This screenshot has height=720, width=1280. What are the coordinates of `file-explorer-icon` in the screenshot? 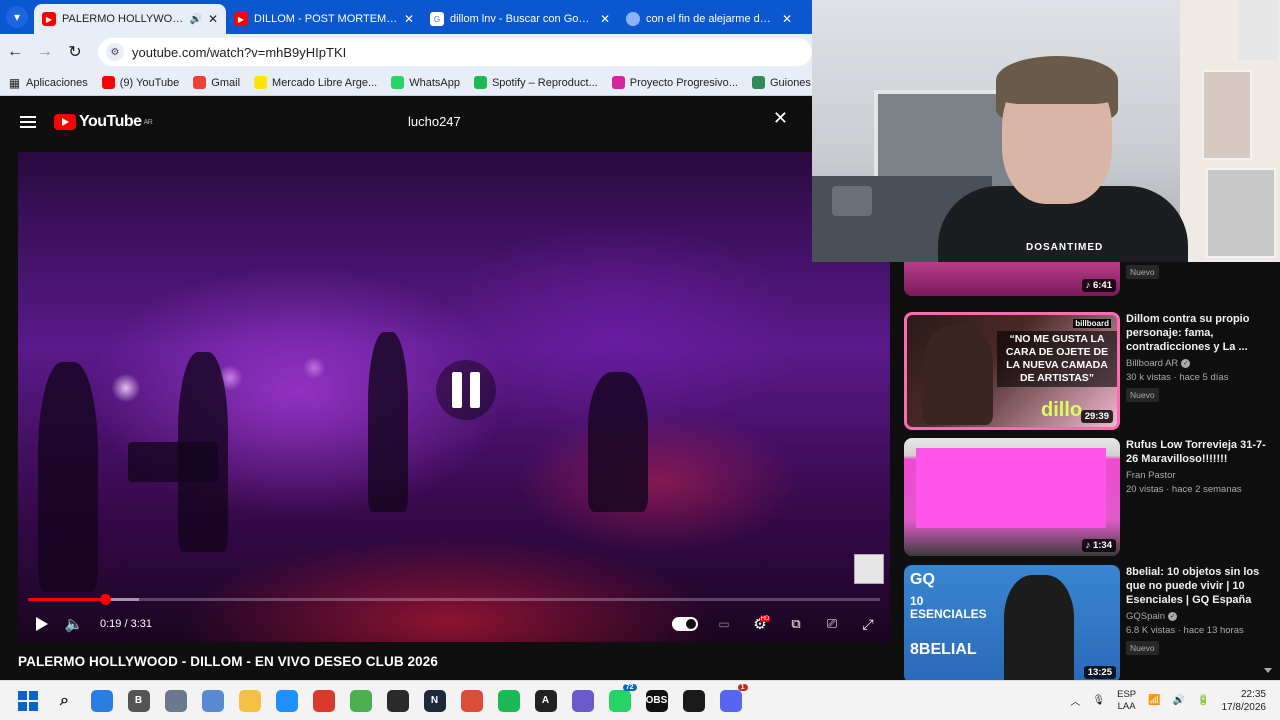 It's located at (249, 700).